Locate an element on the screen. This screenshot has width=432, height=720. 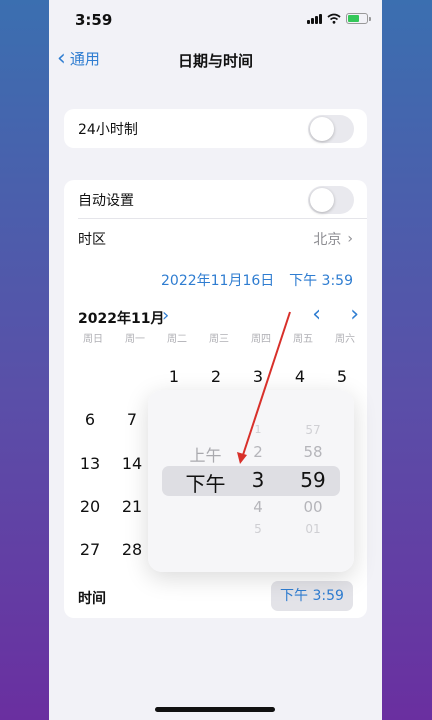
timezone-value: 北京 is located at coordinates (327, 239).